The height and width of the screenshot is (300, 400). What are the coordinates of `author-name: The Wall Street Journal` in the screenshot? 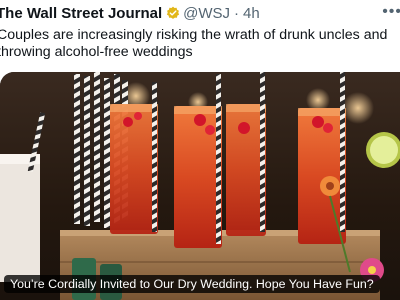 It's located at (81, 13).